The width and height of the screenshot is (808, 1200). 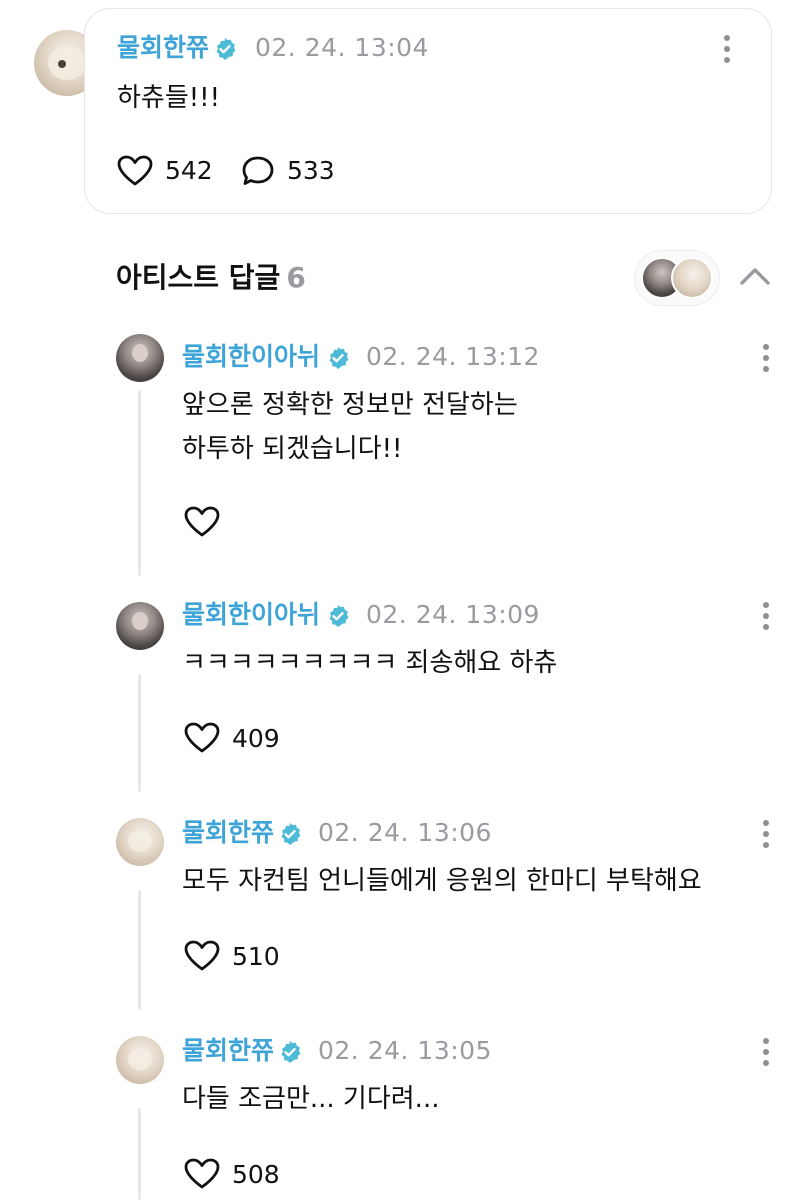 I want to click on stacked-avatar-dog, so click(x=692, y=278).